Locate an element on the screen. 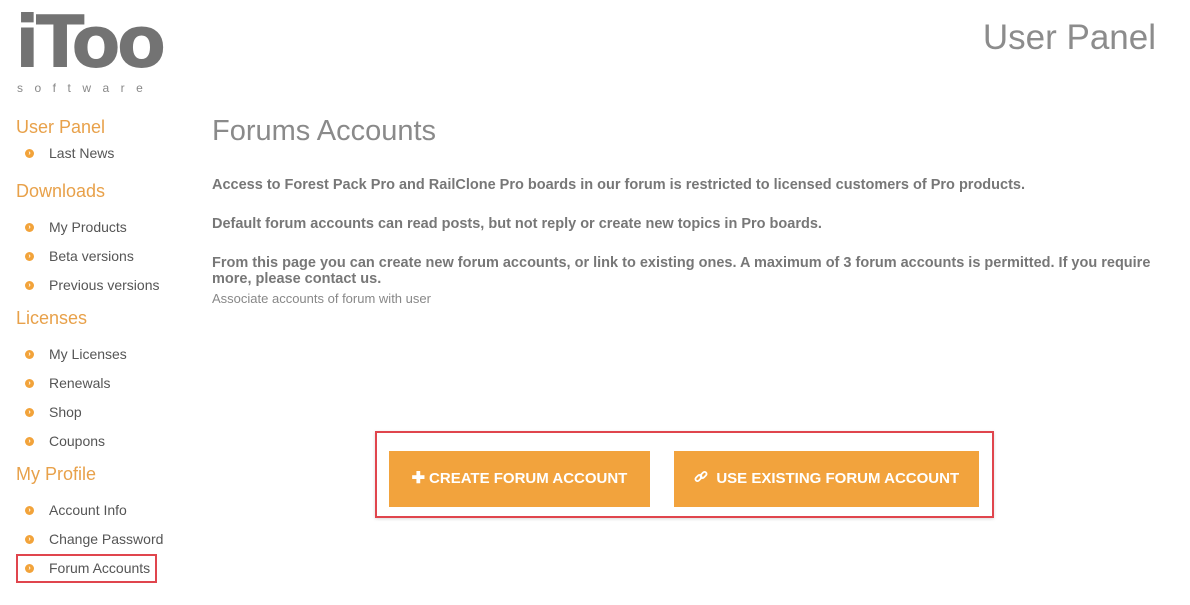  sidebar-item-label: Forum Accounts is located at coordinates (100, 568).